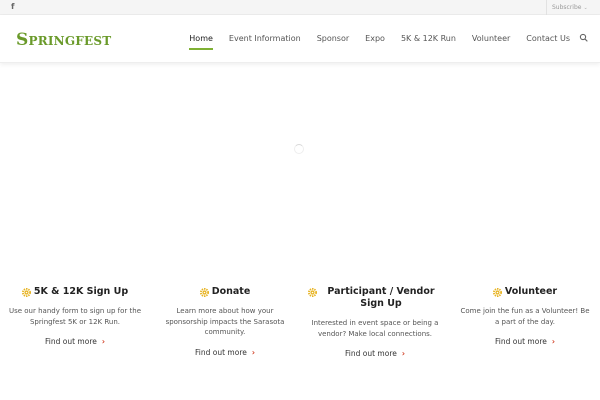 Image resolution: width=600 pixels, height=400 pixels. I want to click on chevron-down-icon: ⌄, so click(585, 8).